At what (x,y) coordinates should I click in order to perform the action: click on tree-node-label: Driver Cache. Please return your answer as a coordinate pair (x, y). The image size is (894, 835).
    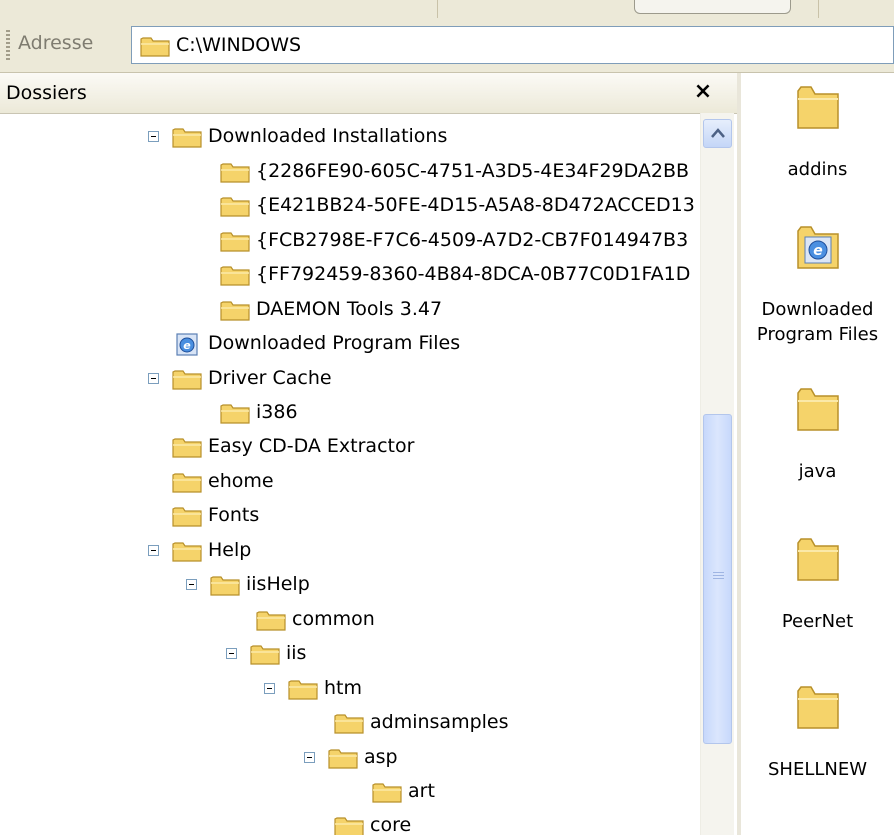
    Looking at the image, I should click on (270, 378).